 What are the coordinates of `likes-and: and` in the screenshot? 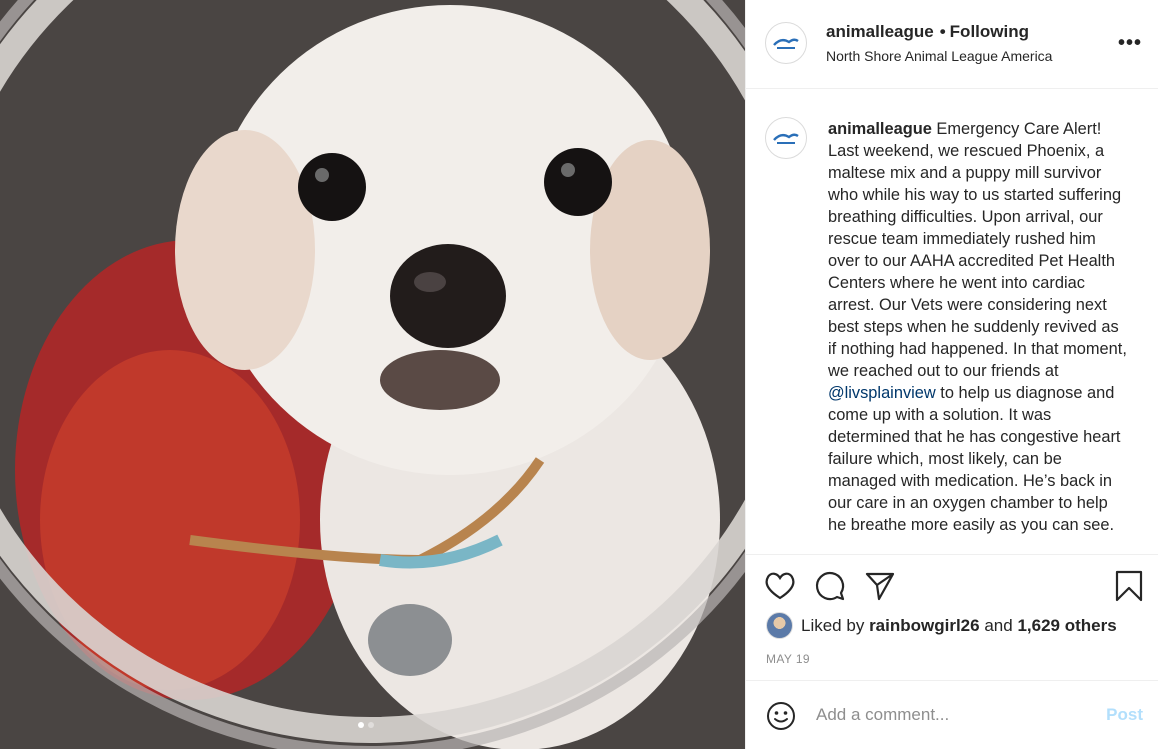 It's located at (998, 625).